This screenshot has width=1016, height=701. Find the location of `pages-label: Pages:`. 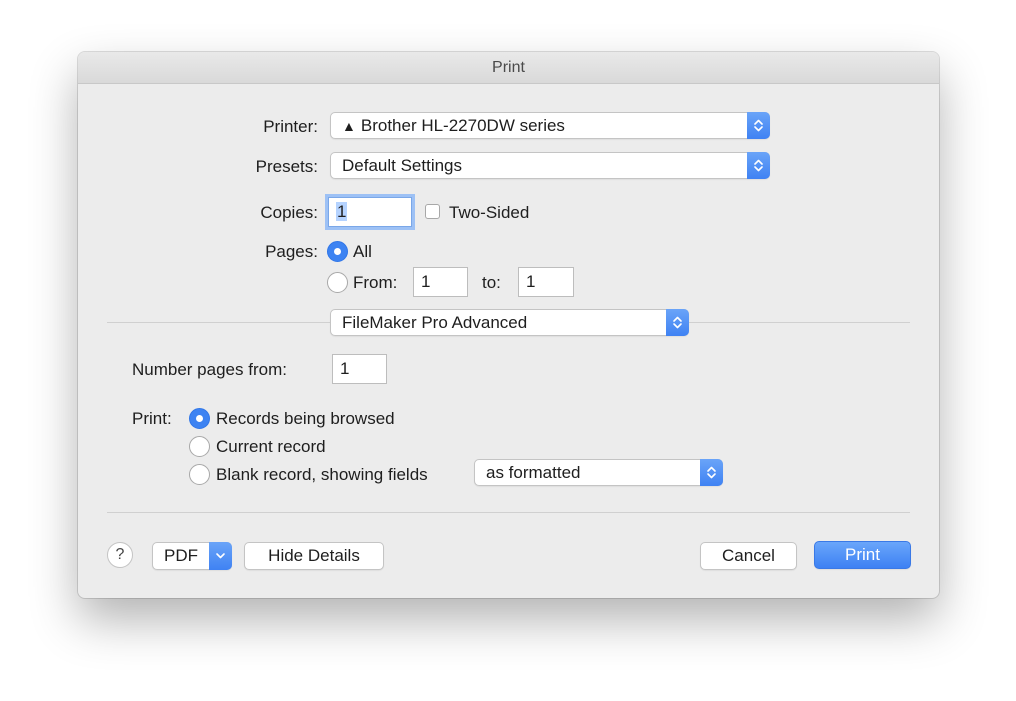

pages-label: Pages: is located at coordinates (291, 251).